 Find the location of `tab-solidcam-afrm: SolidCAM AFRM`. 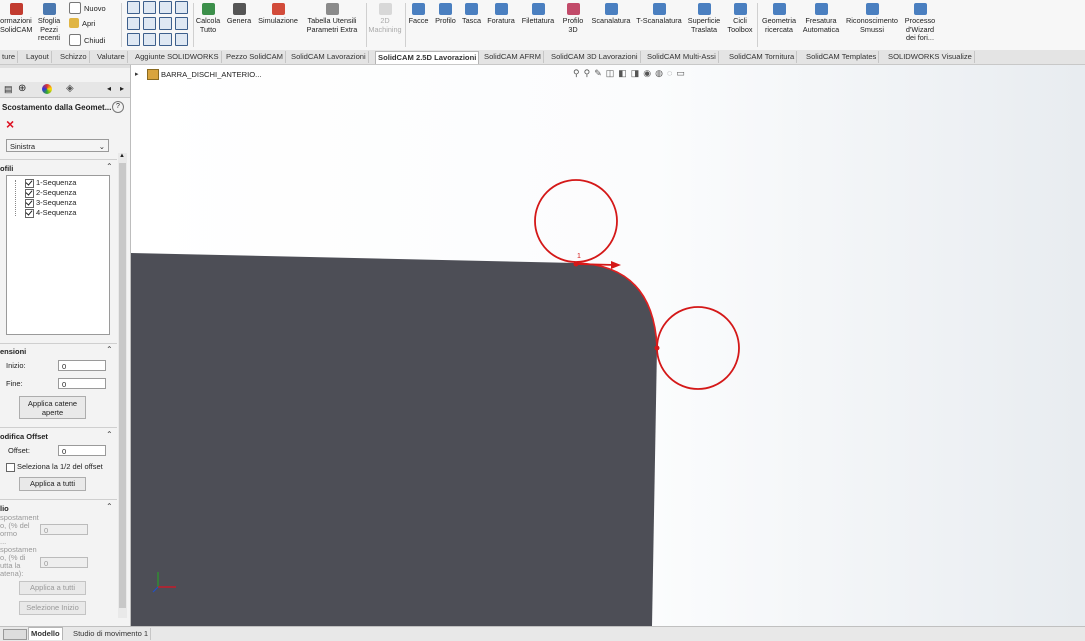

tab-solidcam-afrm: SolidCAM AFRM is located at coordinates (513, 57).